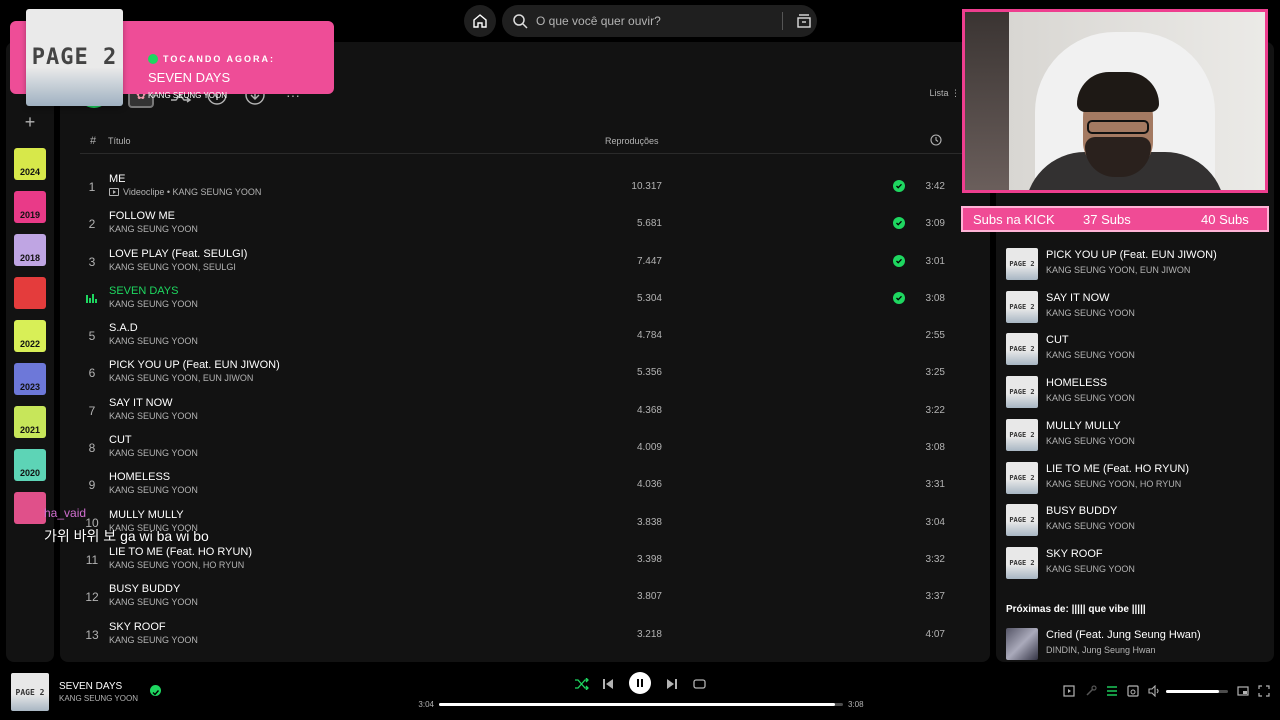  I want to click on device-icon, so click(1133, 691).